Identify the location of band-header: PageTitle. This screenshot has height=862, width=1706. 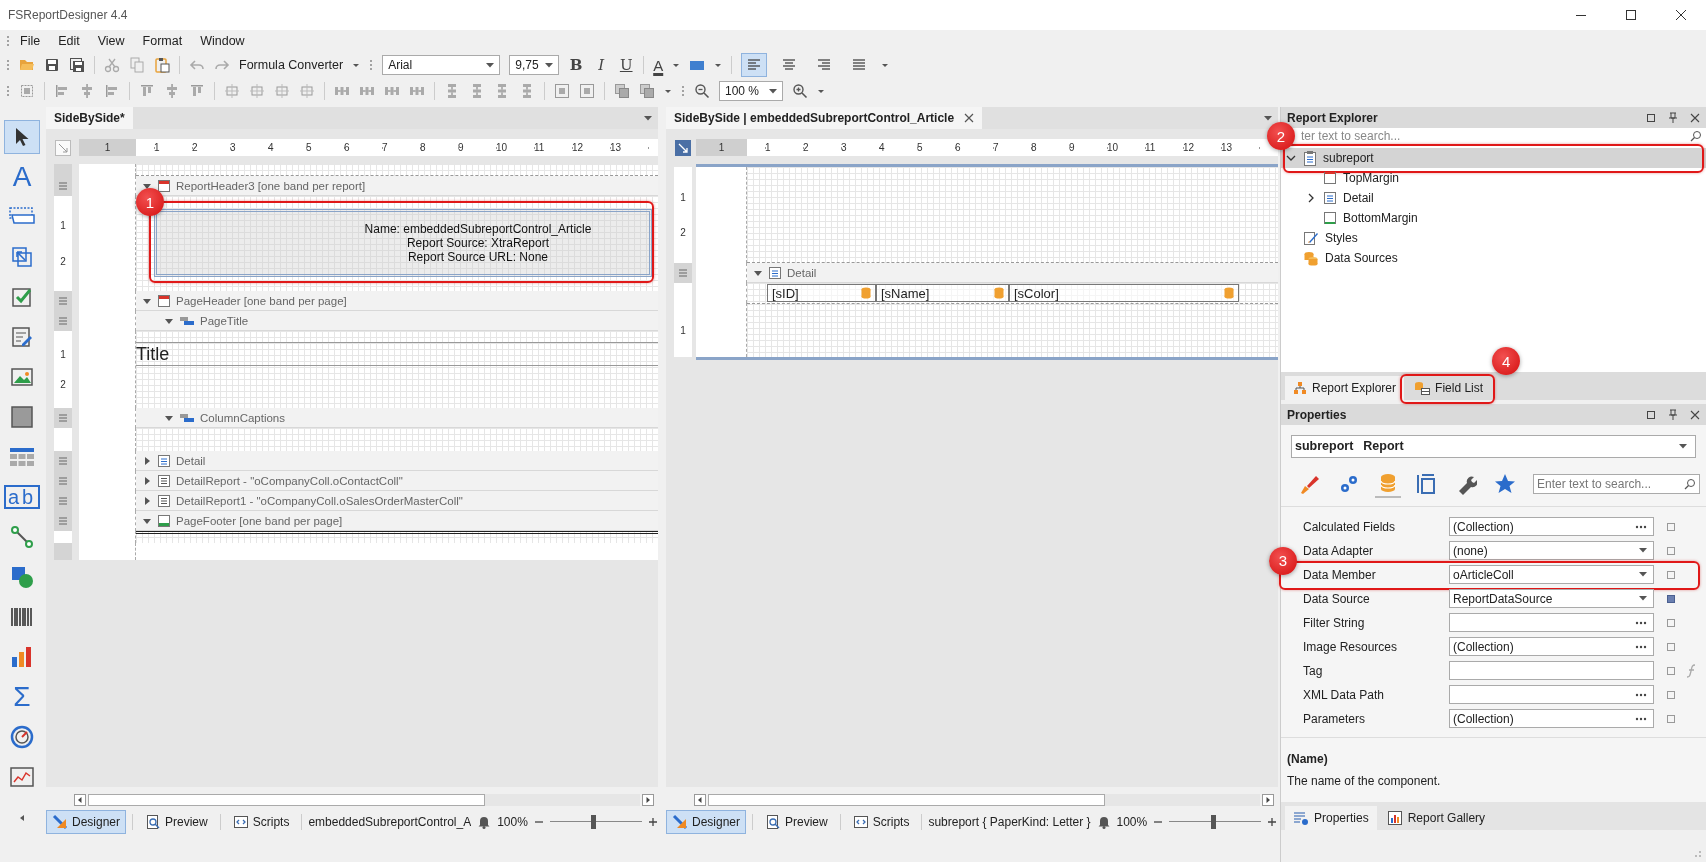
(397, 321).